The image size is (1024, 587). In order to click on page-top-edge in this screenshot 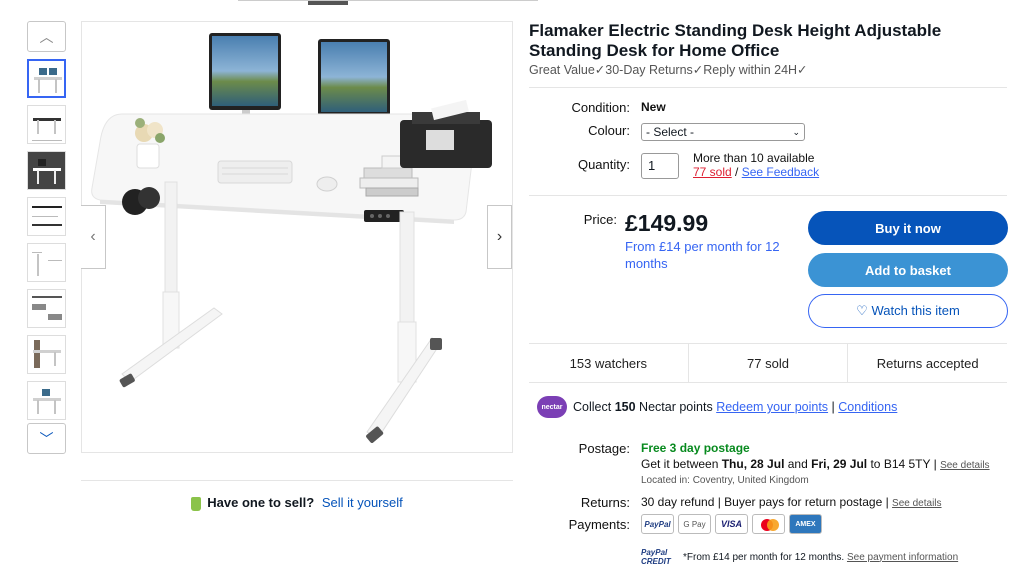, I will do `click(388, 2)`.